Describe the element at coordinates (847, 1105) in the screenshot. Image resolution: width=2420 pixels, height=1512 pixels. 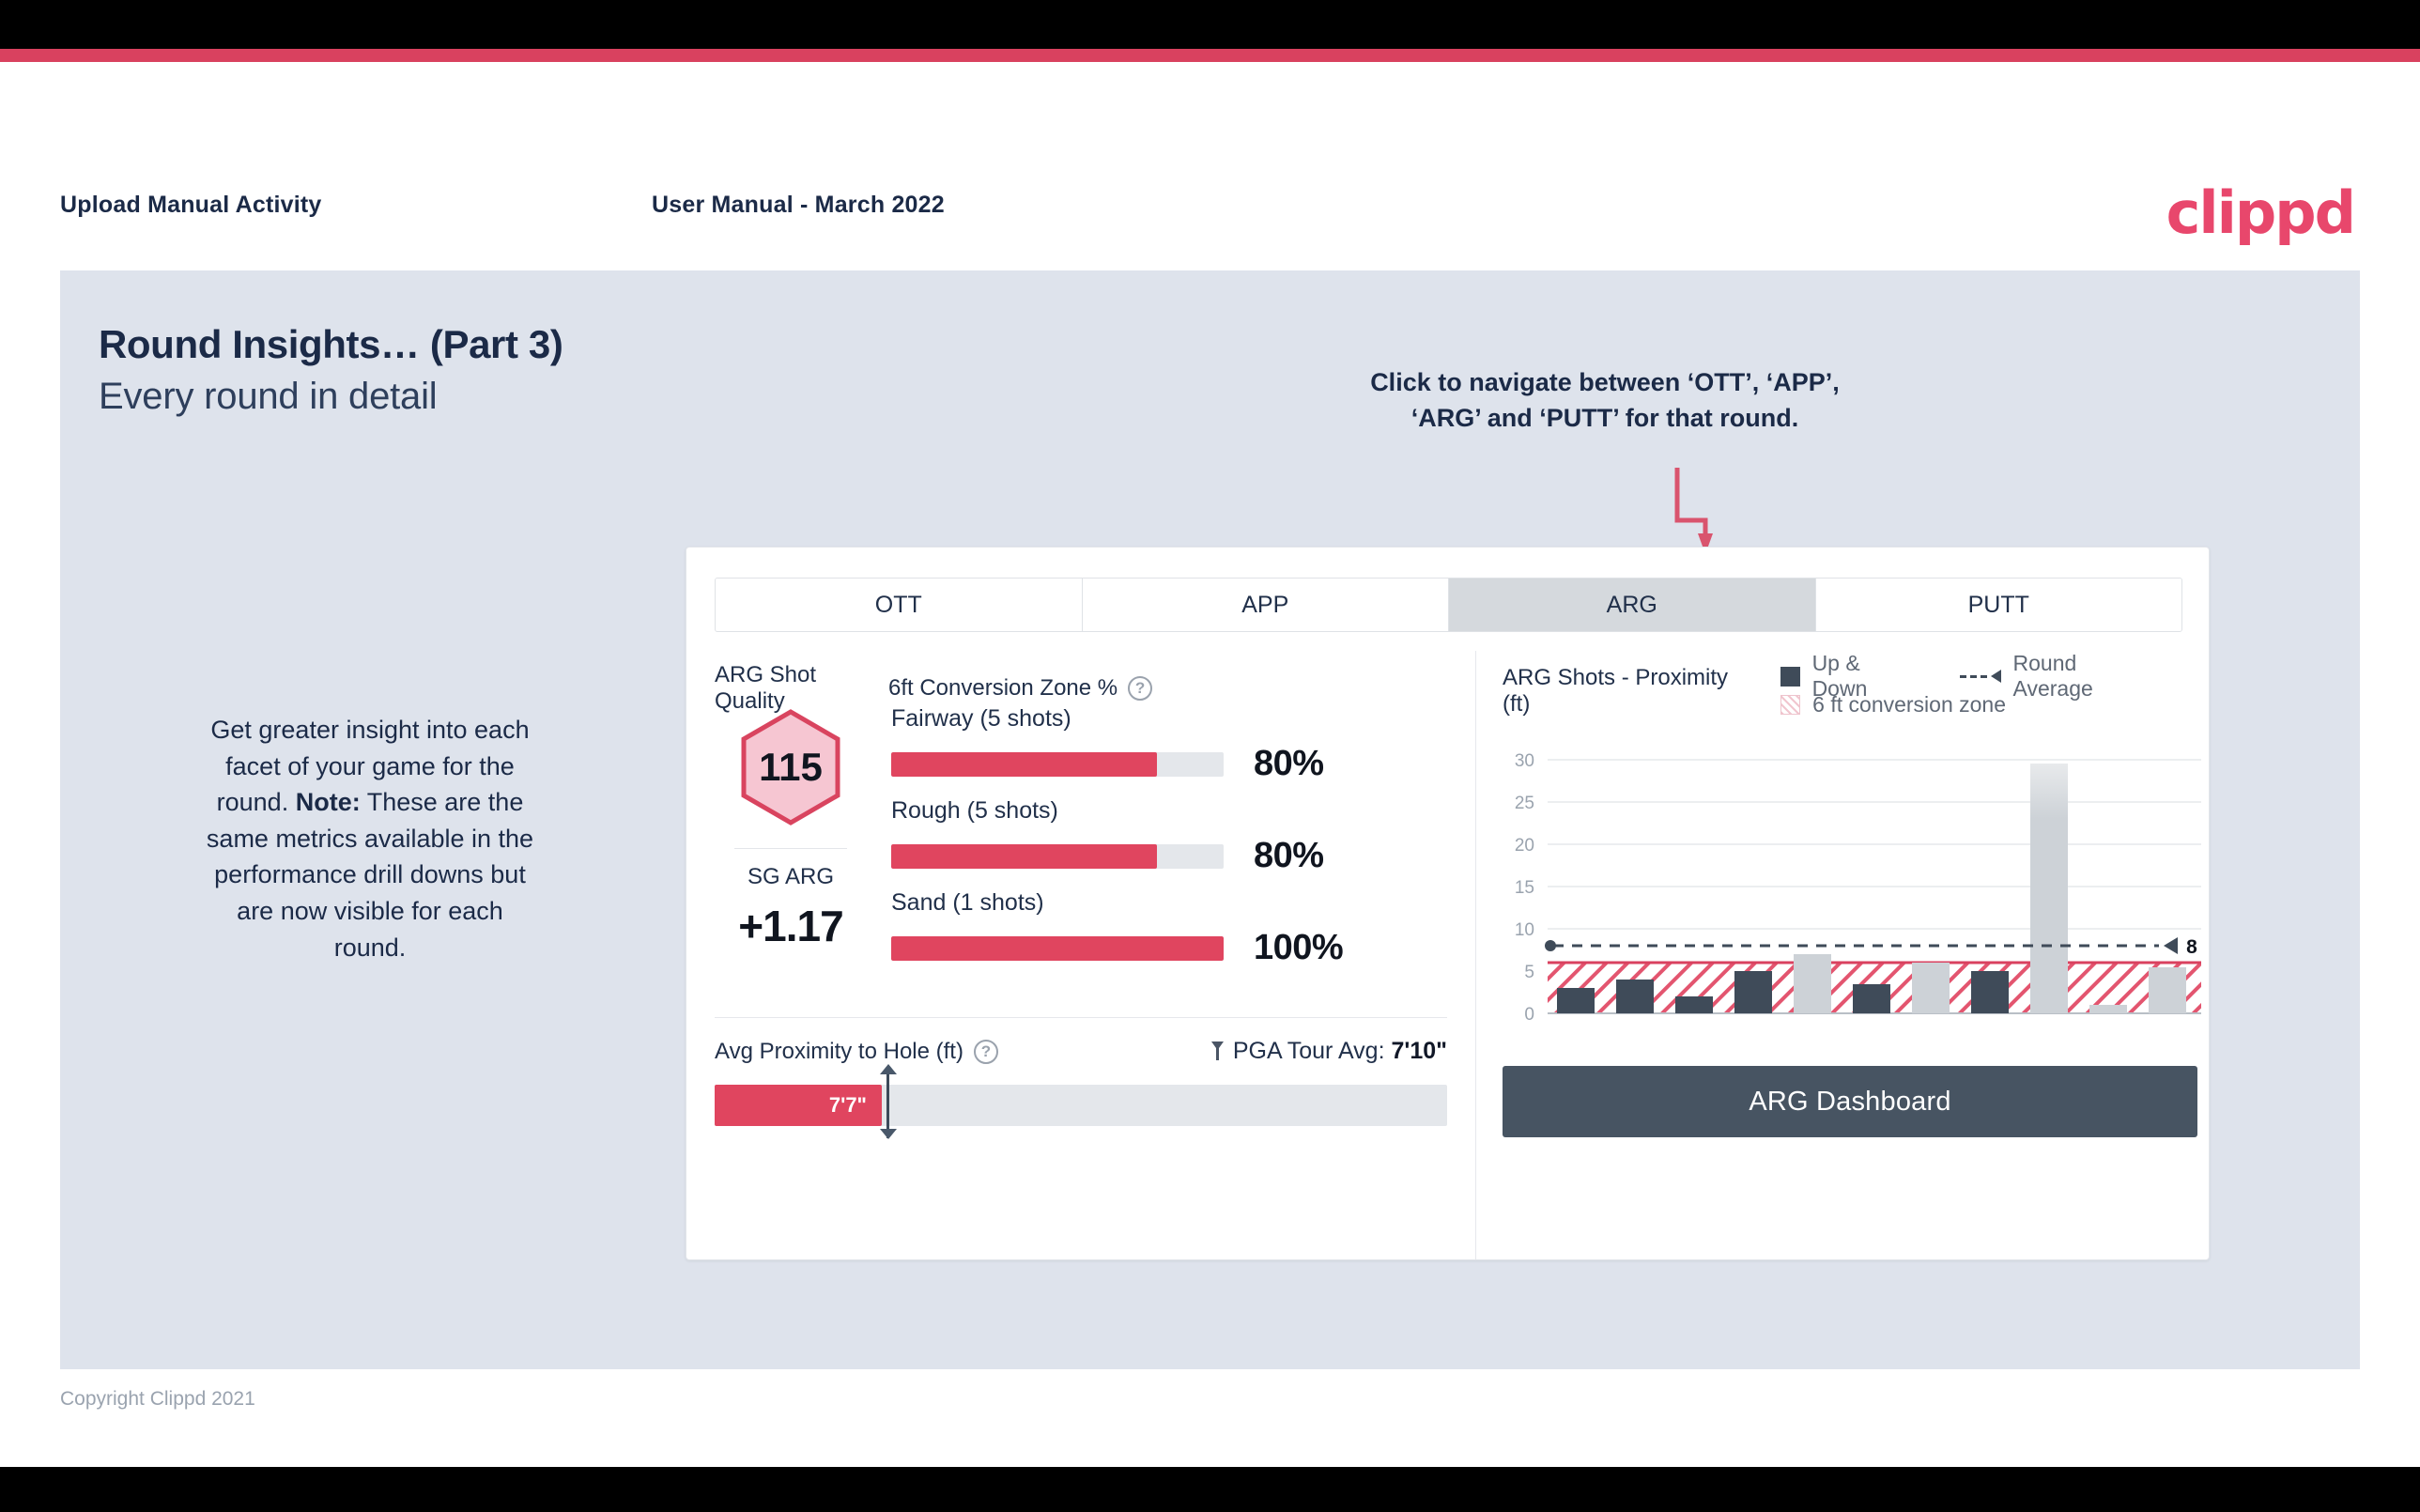
I see `proximity-value-label: 7'7"` at that location.